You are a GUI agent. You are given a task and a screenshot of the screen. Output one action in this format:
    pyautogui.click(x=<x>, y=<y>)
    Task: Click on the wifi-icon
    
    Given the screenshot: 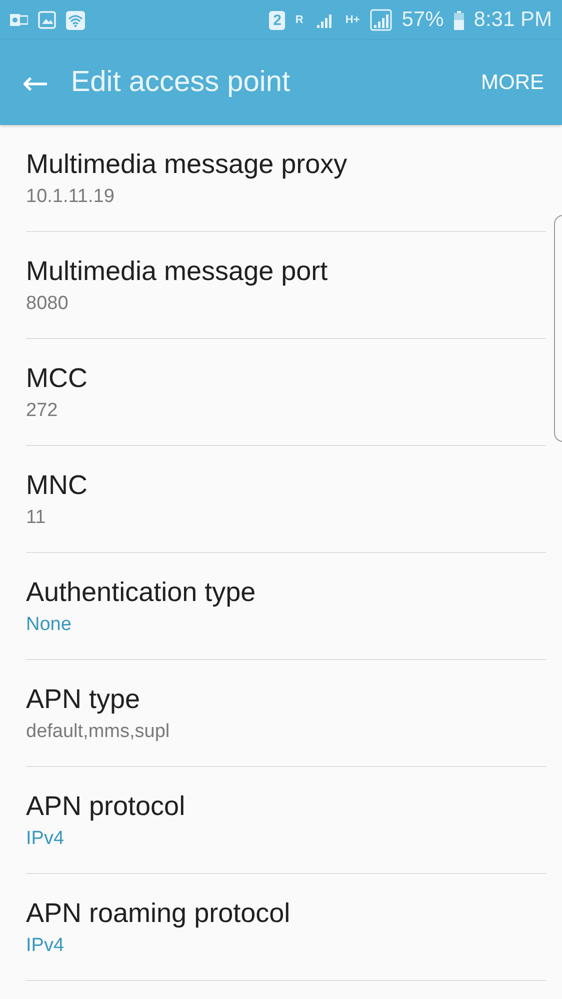 What is the action you would take?
    pyautogui.click(x=75, y=20)
    